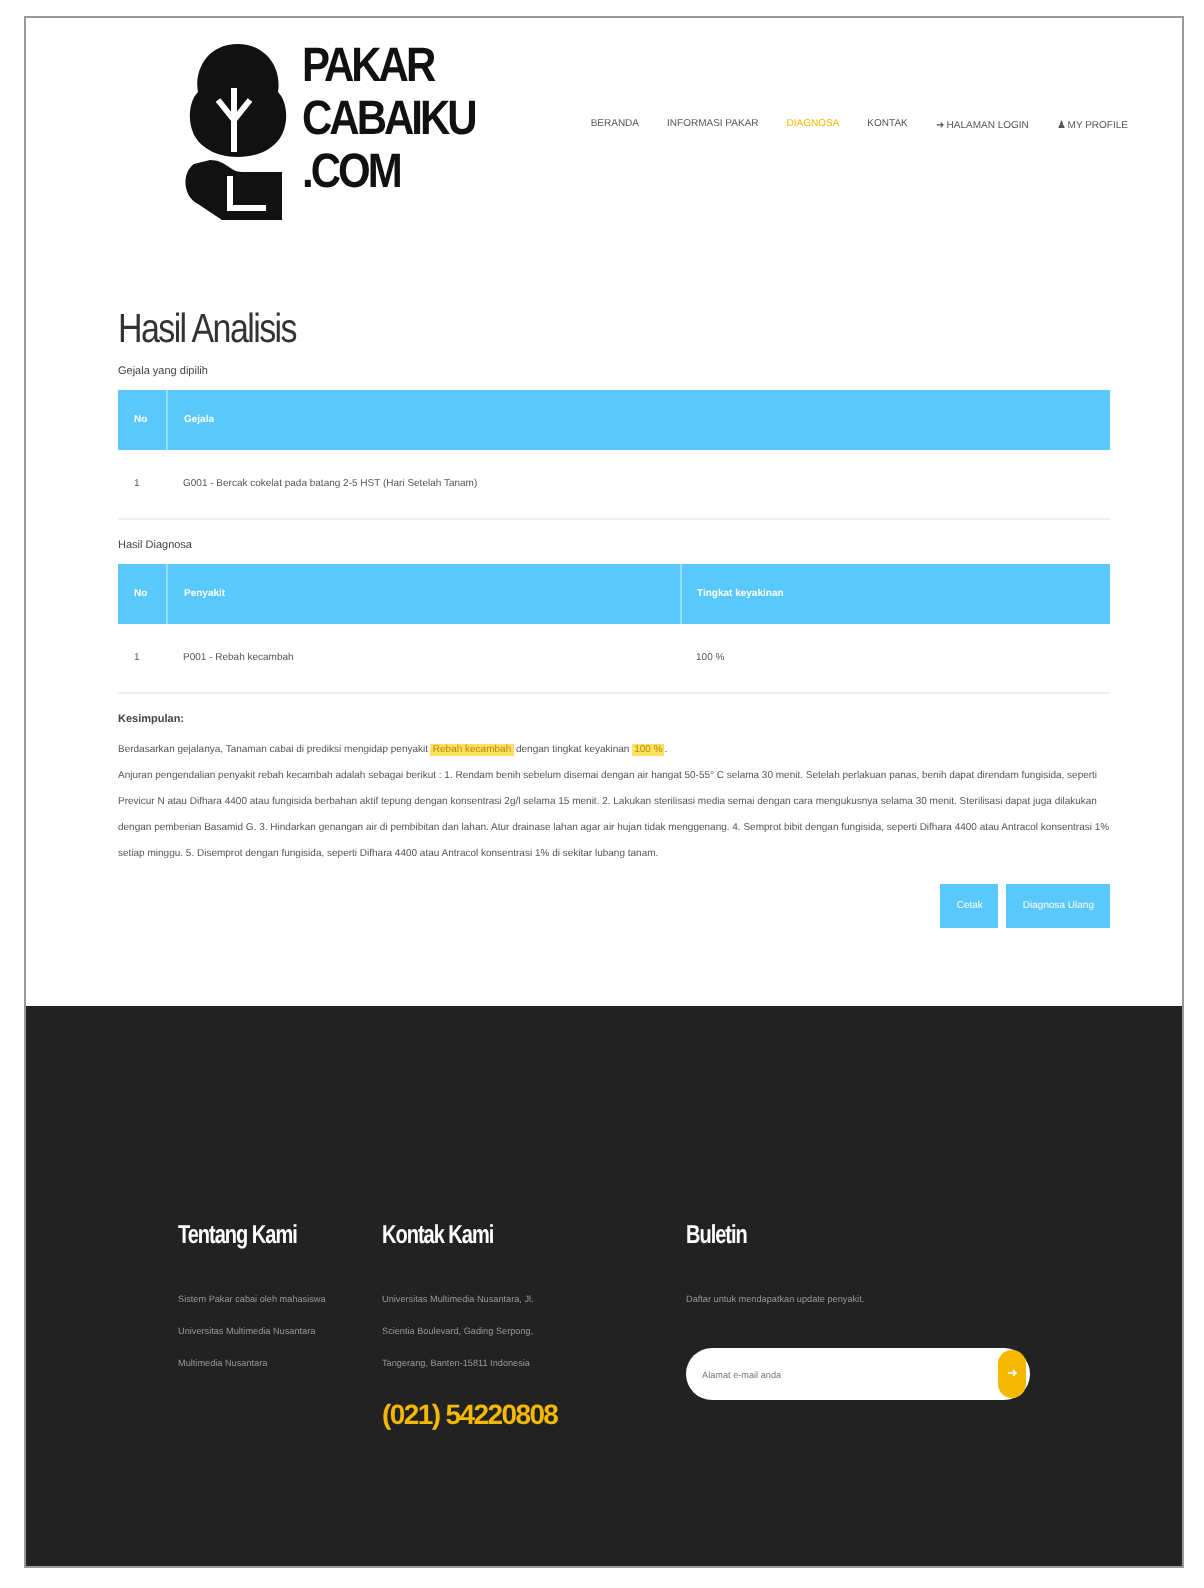 Image resolution: width=1204 pixels, height=1588 pixels. What do you see at coordinates (238, 1236) in the screenshot?
I see `footer-heading: Tentang Kami` at bounding box center [238, 1236].